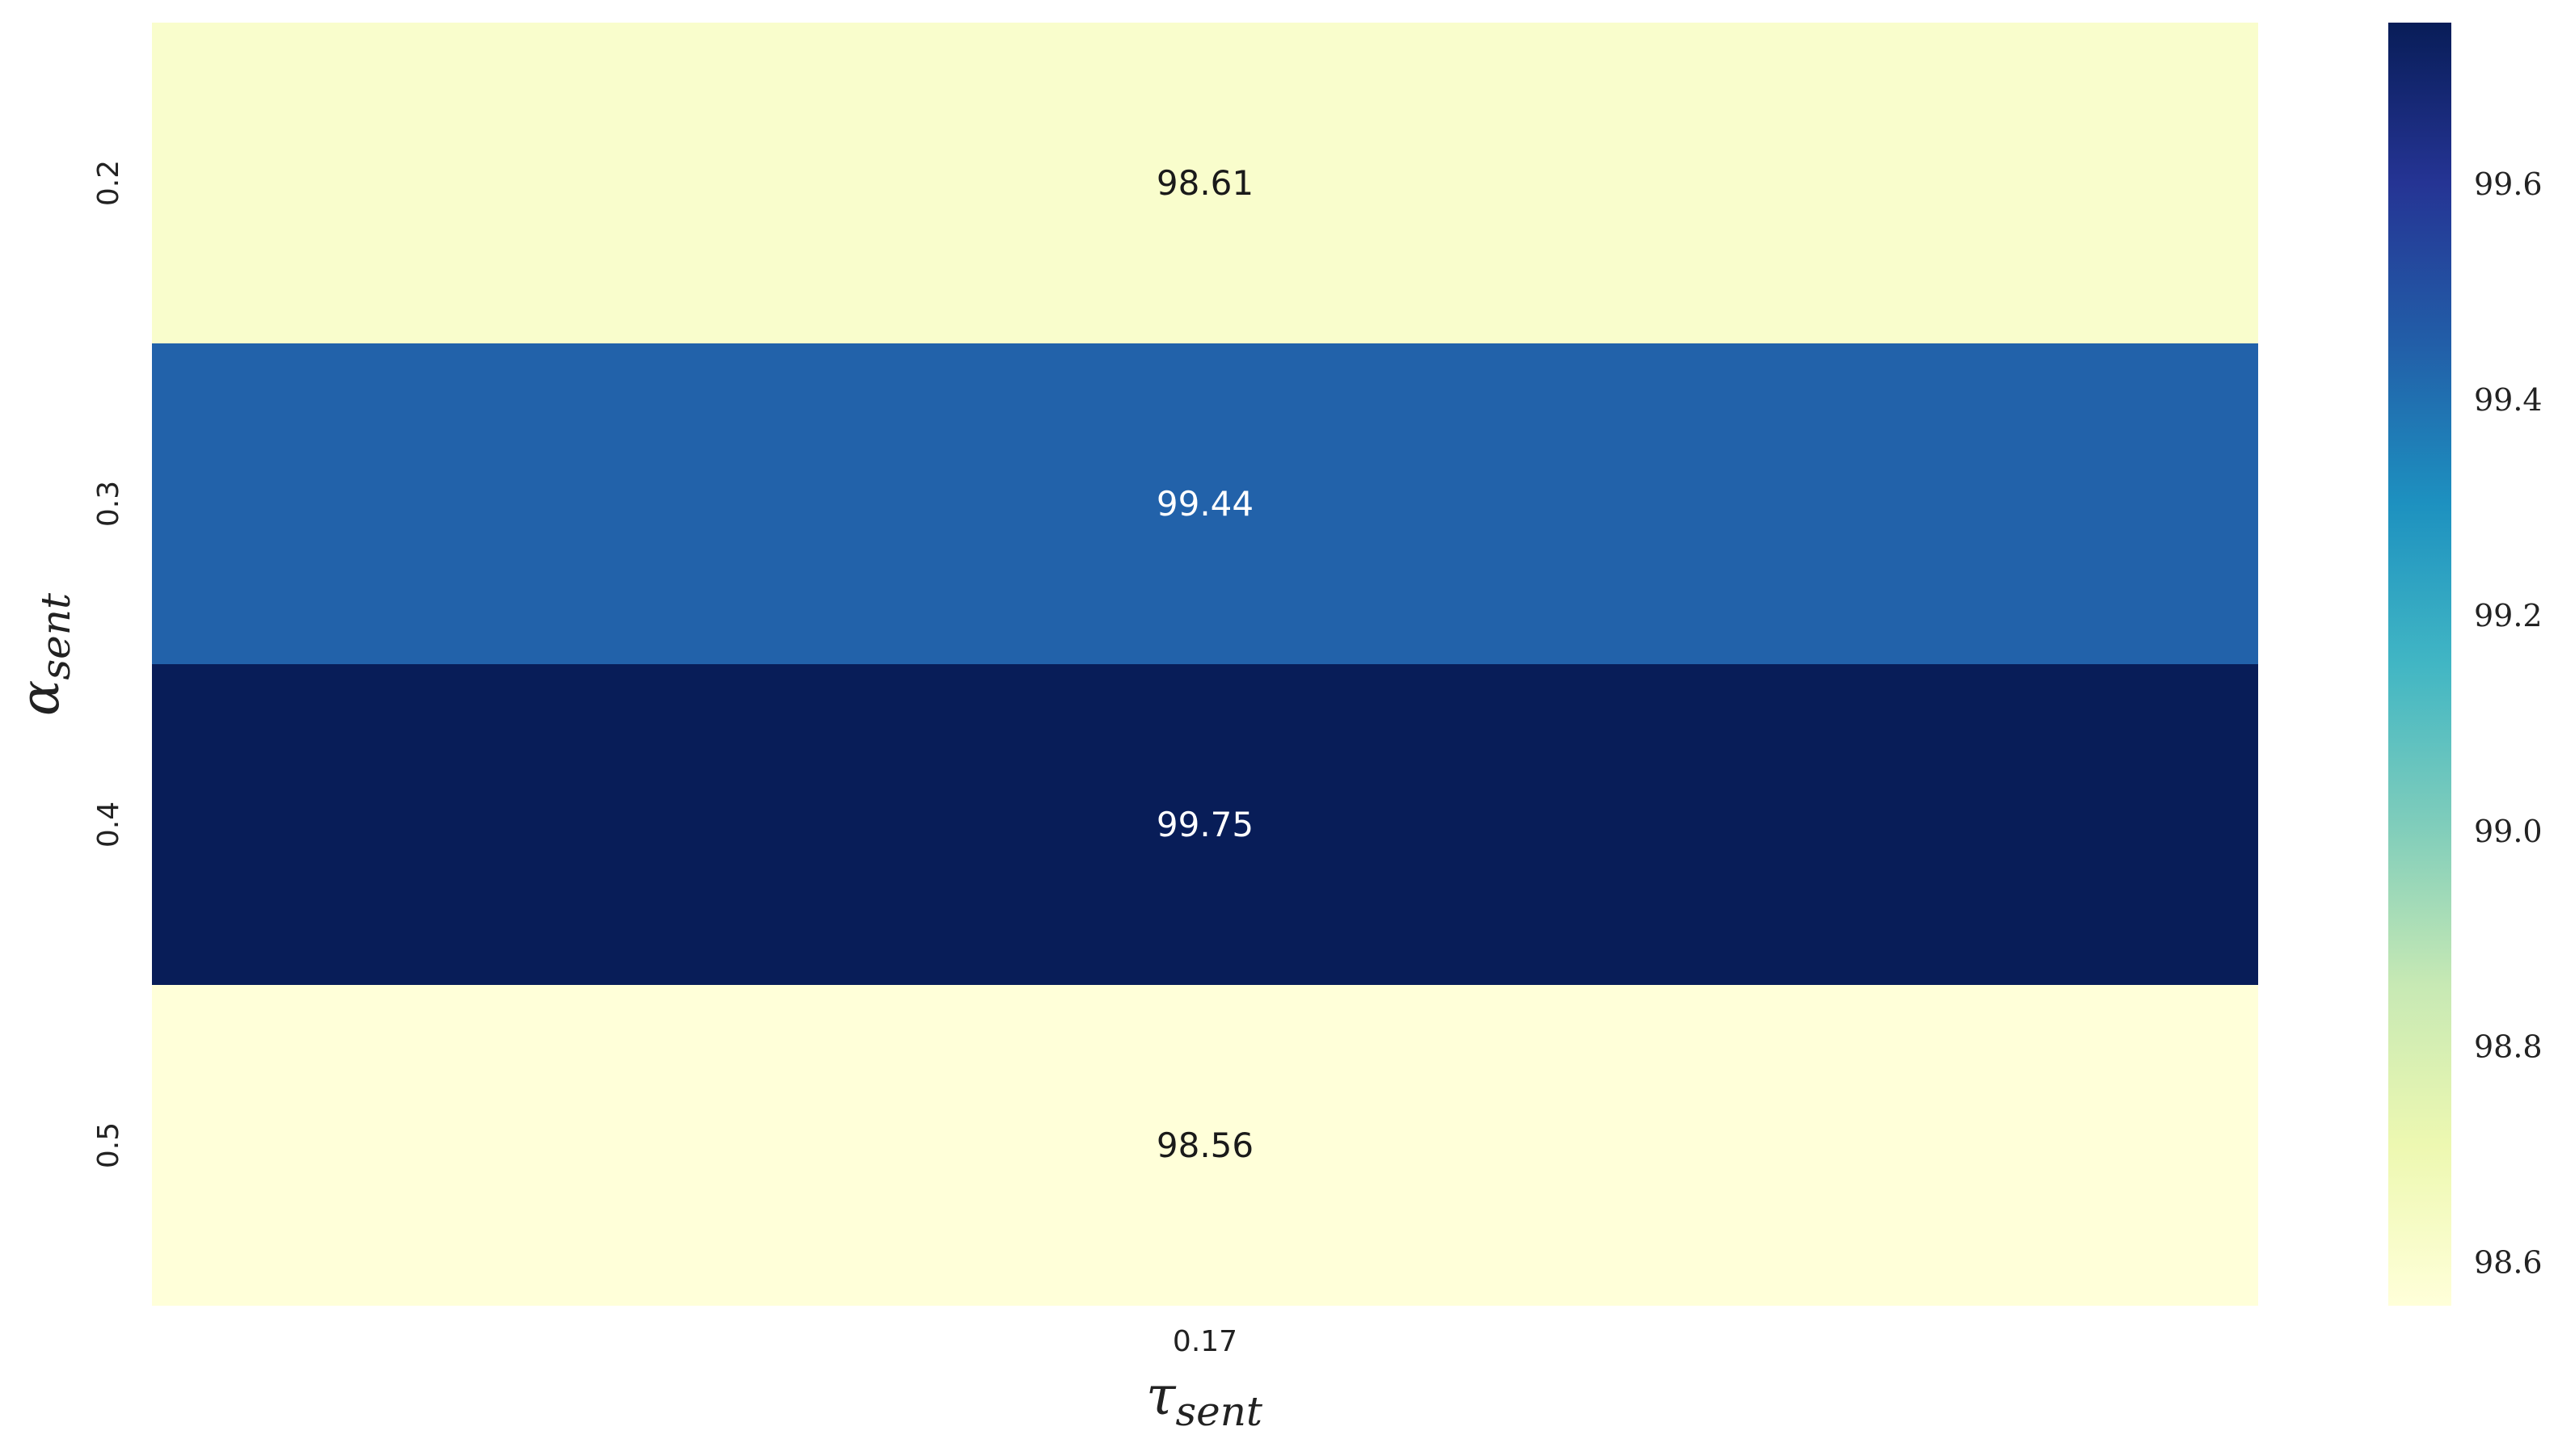 Image resolution: width=2558 pixels, height=1456 pixels. What do you see at coordinates (2508, 1263) in the screenshot?
I see `colorbar-tick-label: 98.6` at bounding box center [2508, 1263].